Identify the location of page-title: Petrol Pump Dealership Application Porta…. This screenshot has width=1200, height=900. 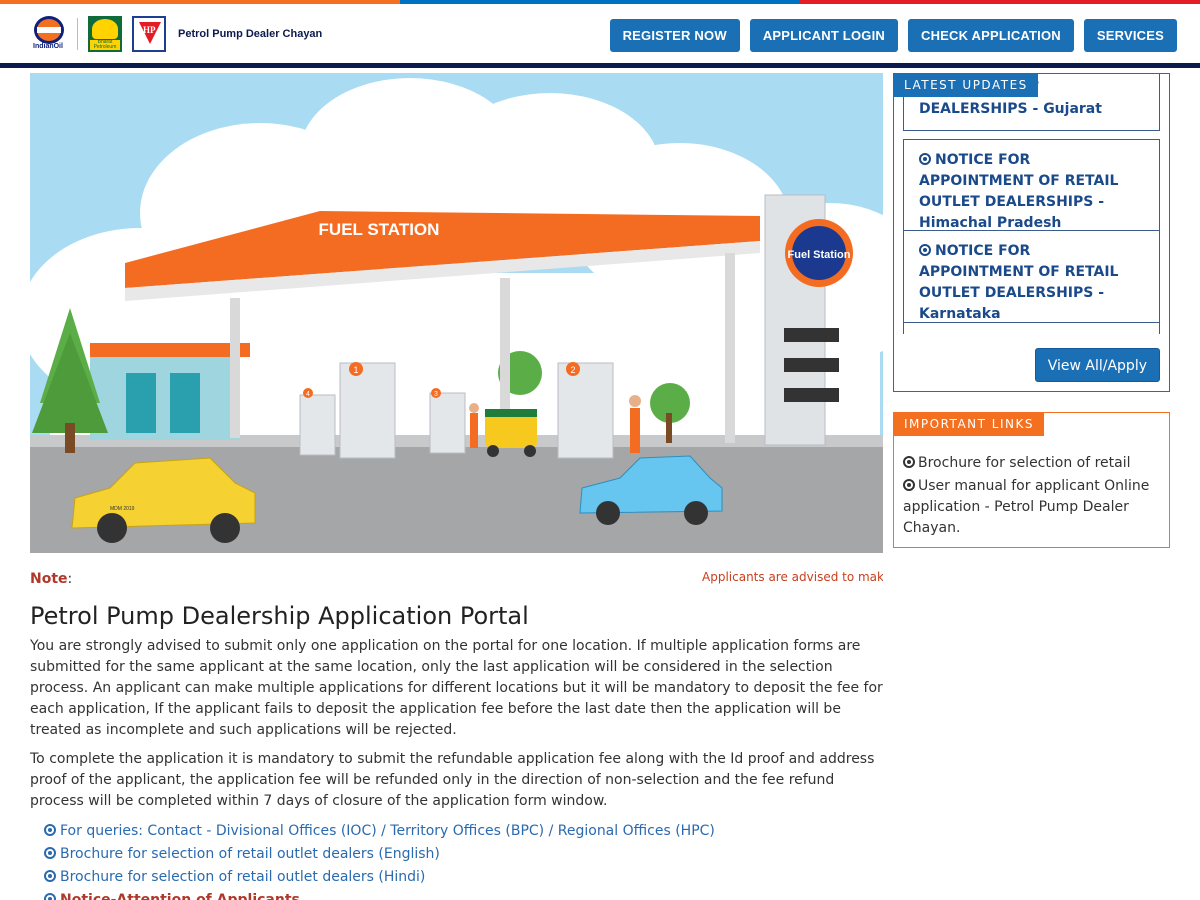
(279, 616).